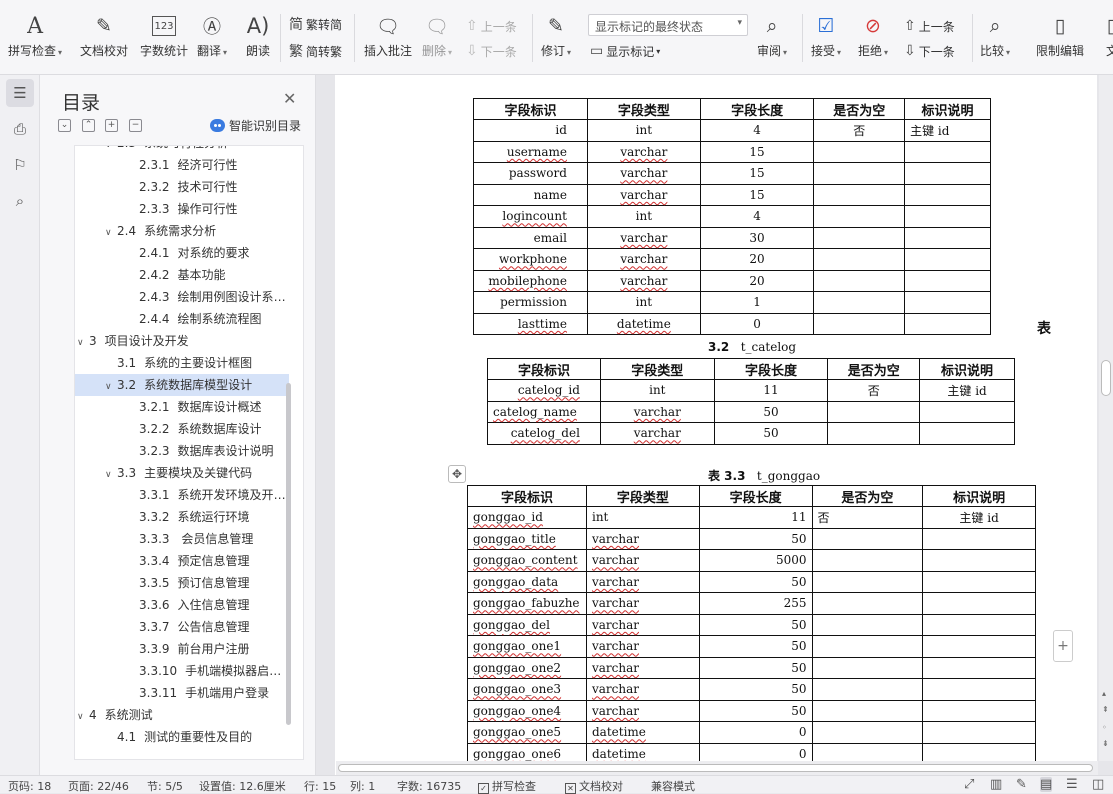 The image size is (1113, 794). I want to click on toc-item: ∨ 3.3 主要模块及关键代码, so click(182, 473).